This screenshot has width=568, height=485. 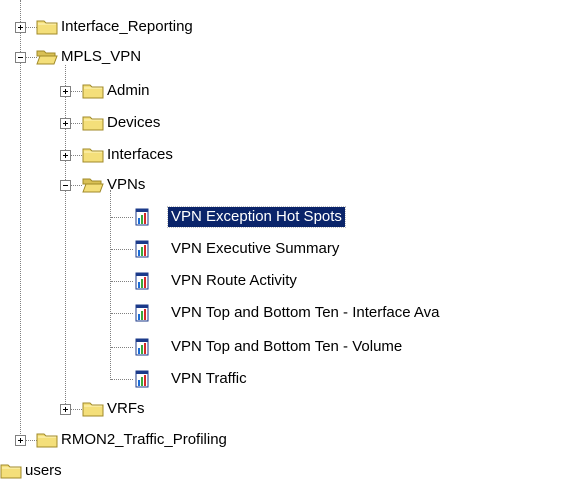 I want to click on tree-node-label: Admin, so click(x=128, y=91).